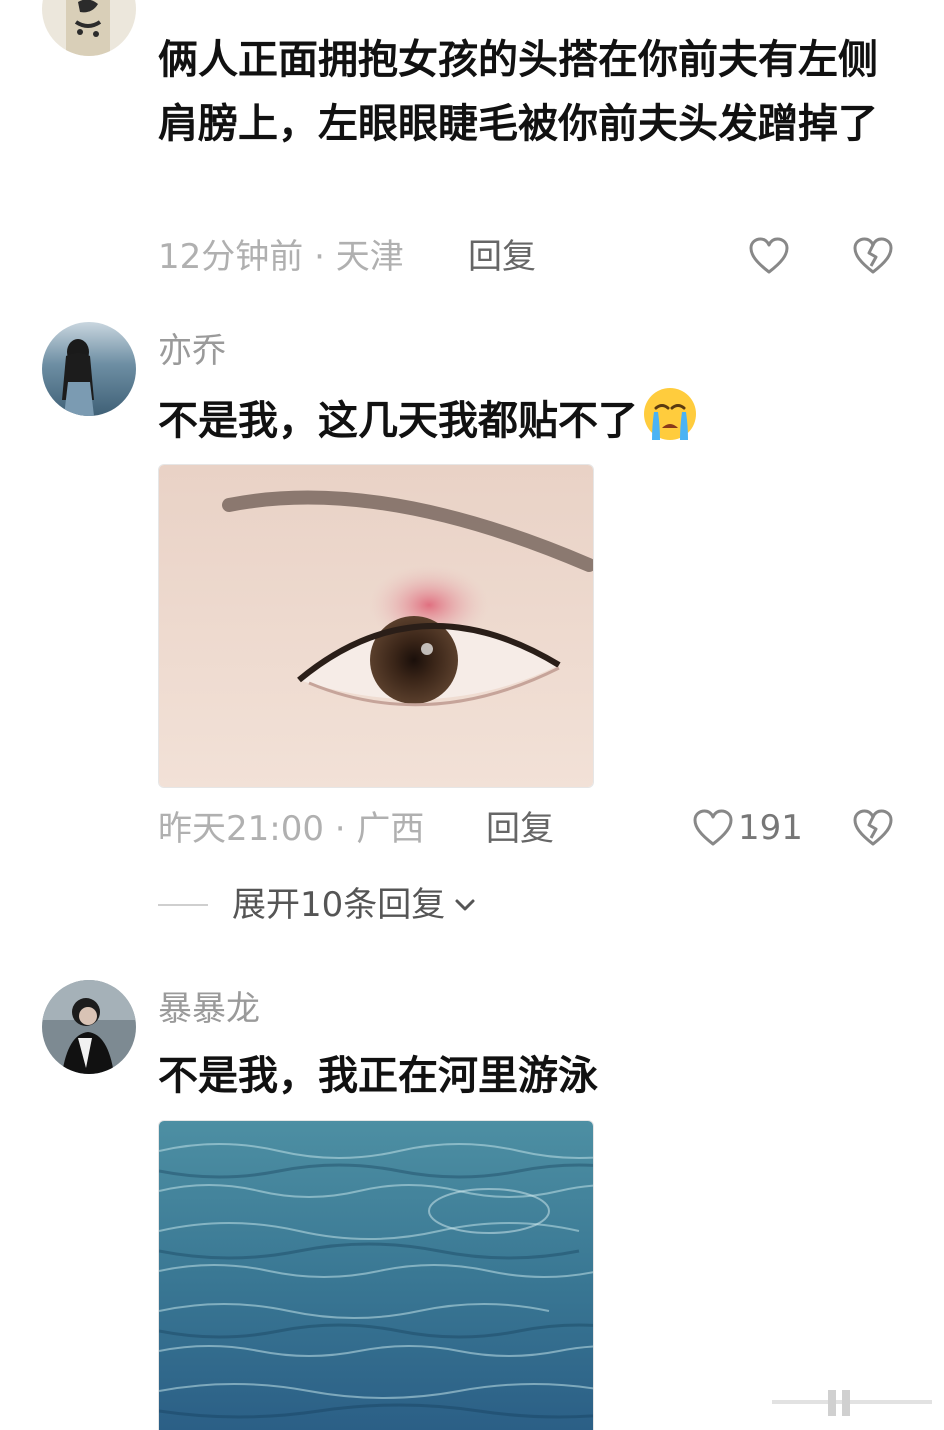 Image resolution: width=944 pixels, height=1430 pixels. I want to click on crying-face-emoji, so click(670, 423).